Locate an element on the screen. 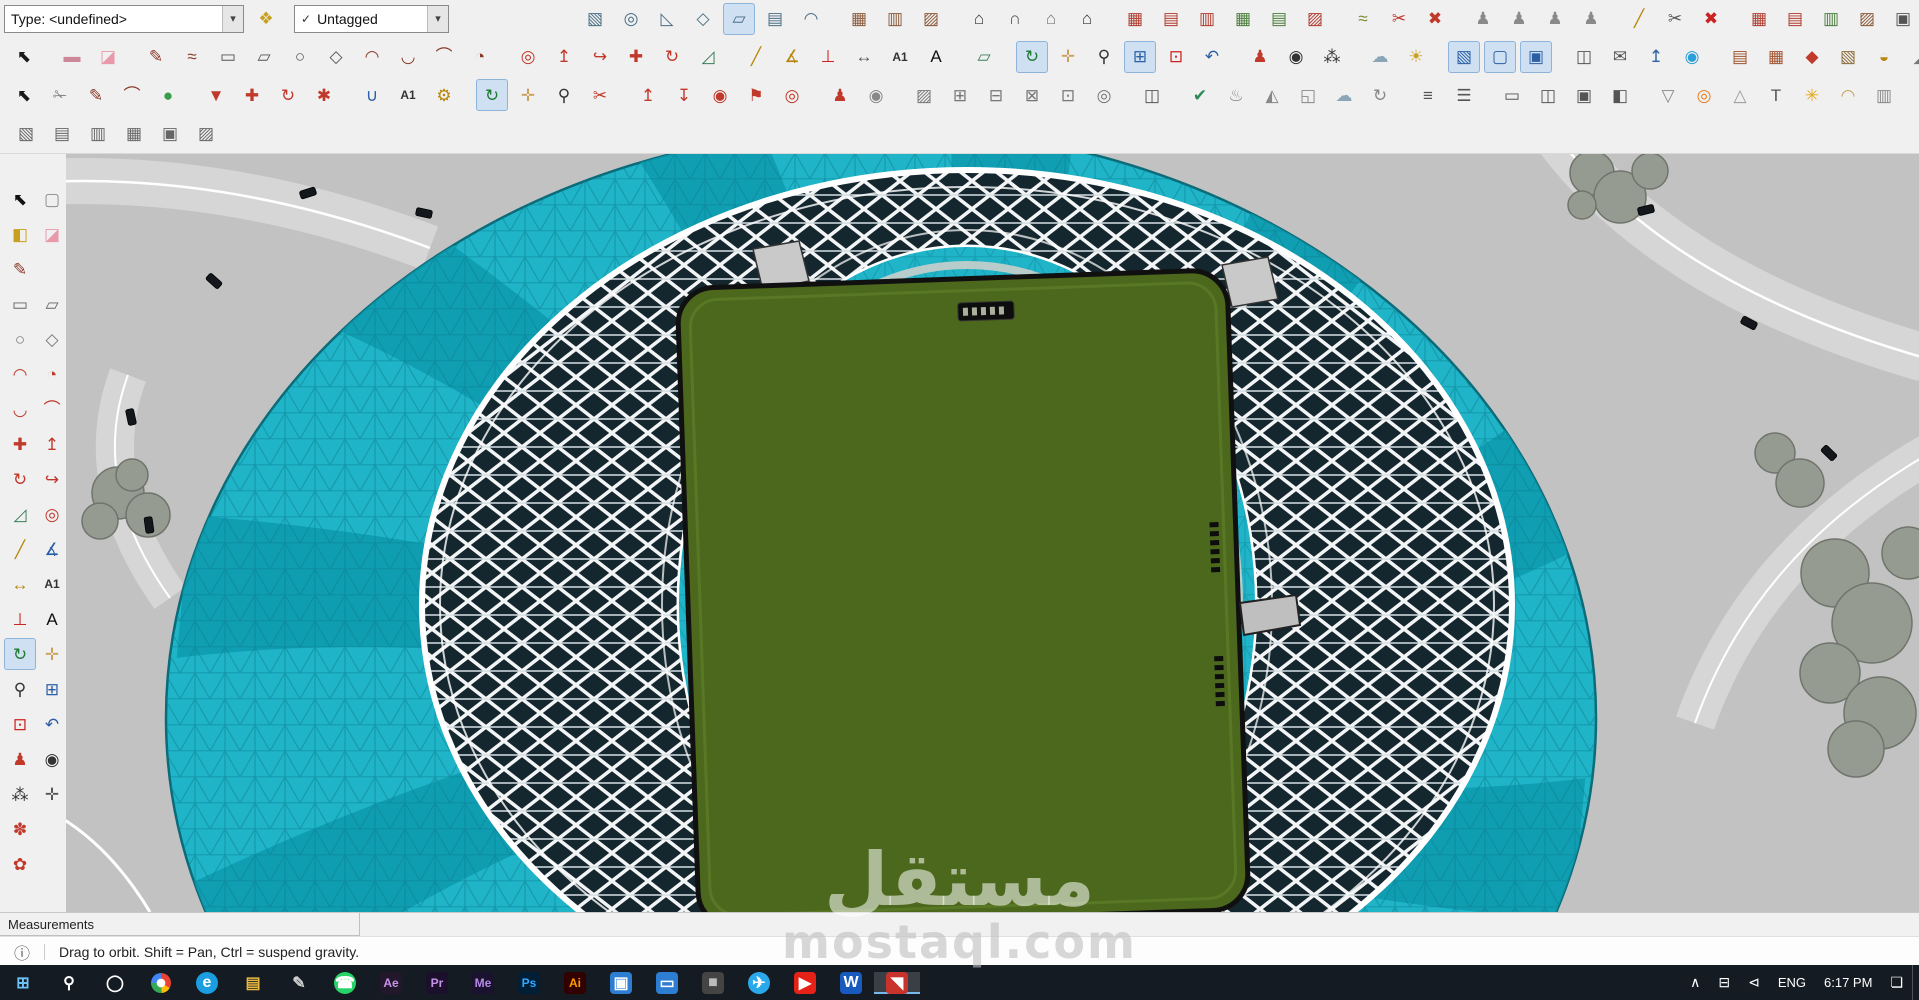 The height and width of the screenshot is (1000, 1919). threed-text-icon: A is located at coordinates (52, 619).